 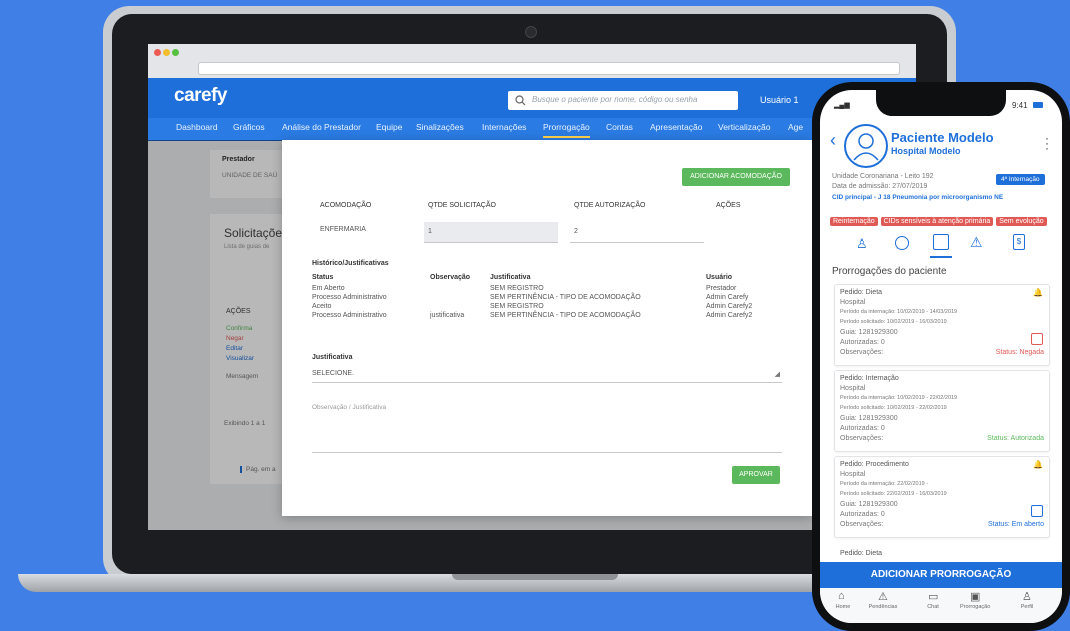 What do you see at coordinates (729, 315) in the screenshot?
I see `hist-user-3: Admin Carefy2` at bounding box center [729, 315].